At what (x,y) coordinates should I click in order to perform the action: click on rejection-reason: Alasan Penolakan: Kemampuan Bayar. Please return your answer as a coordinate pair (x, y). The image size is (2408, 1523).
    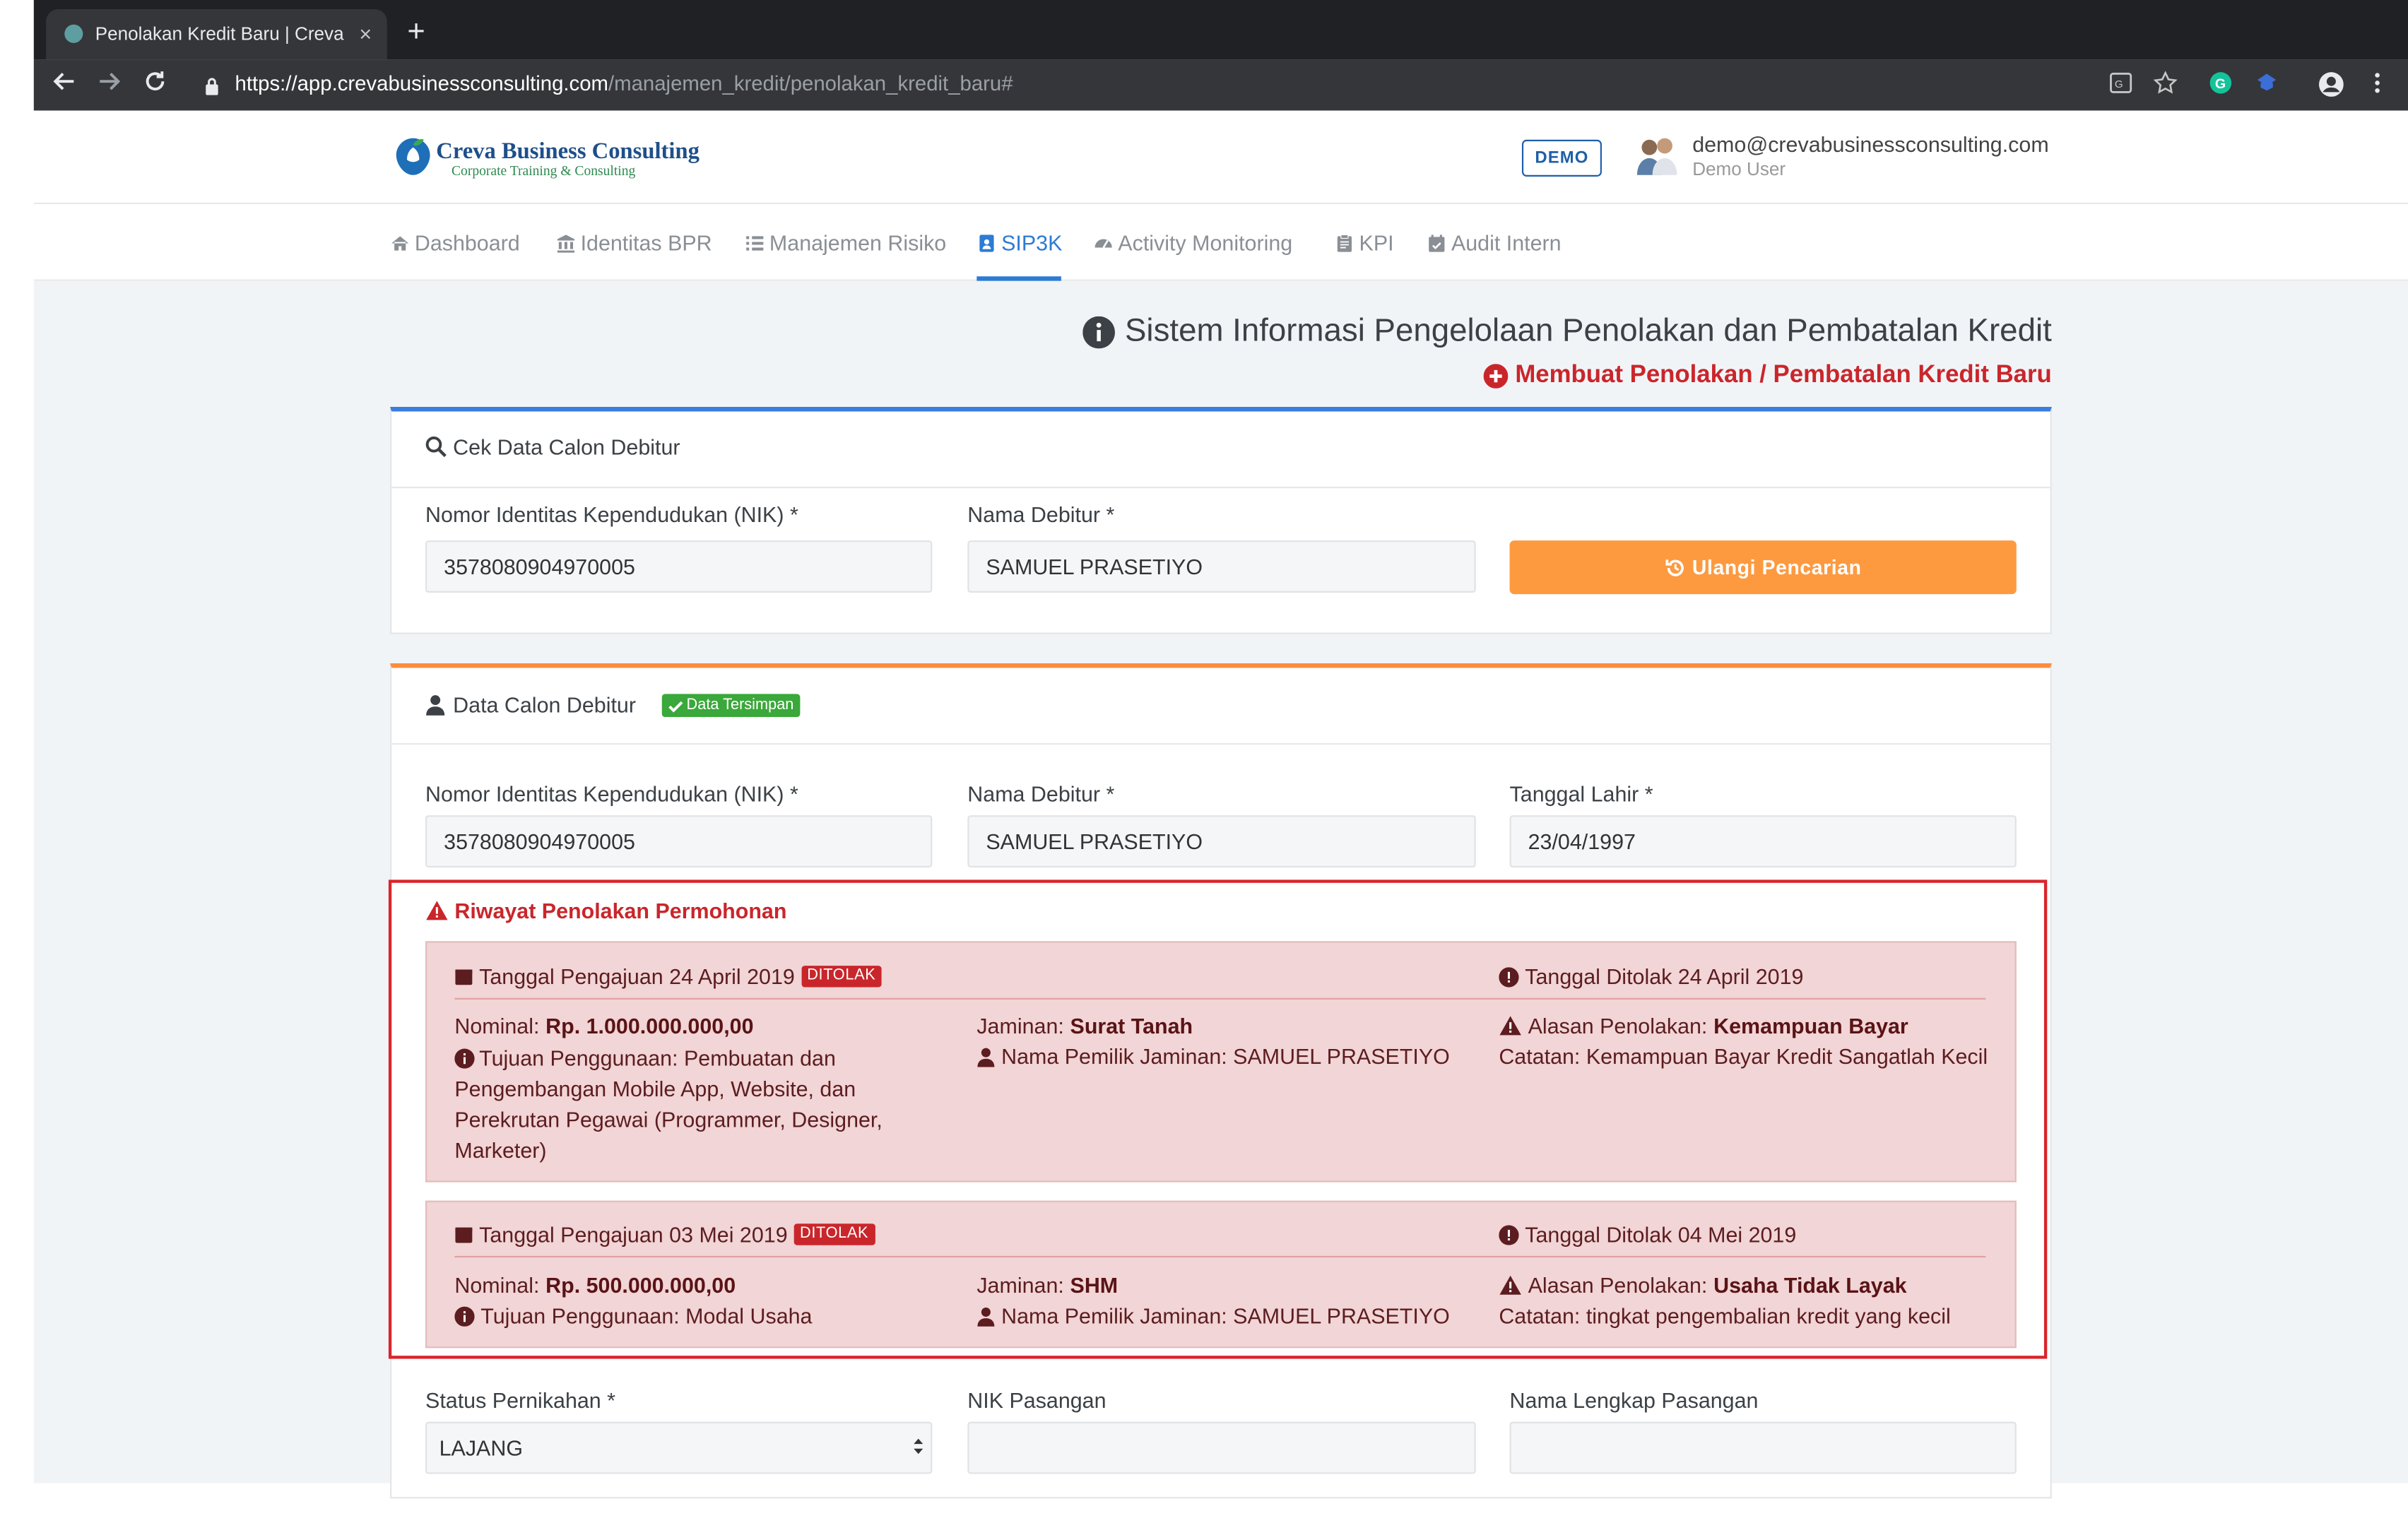
    Looking at the image, I should click on (1703, 1026).